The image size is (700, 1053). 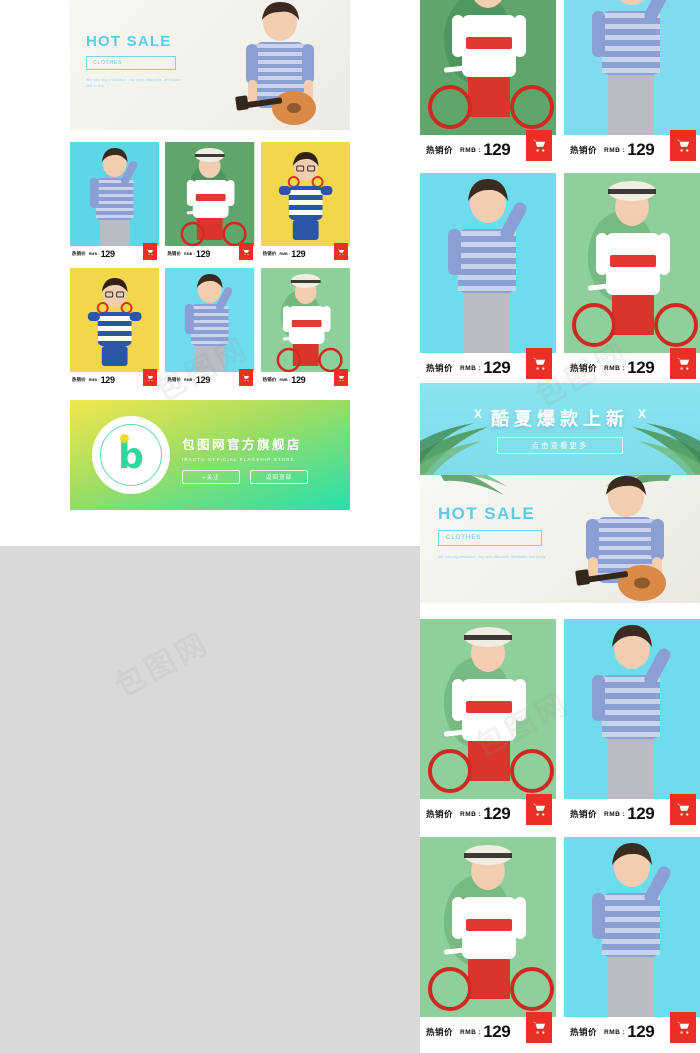 I want to click on right-product-grid-third: 热销价 RMB : 129 热销价 RMB: 129, so click(x=560, y=724).